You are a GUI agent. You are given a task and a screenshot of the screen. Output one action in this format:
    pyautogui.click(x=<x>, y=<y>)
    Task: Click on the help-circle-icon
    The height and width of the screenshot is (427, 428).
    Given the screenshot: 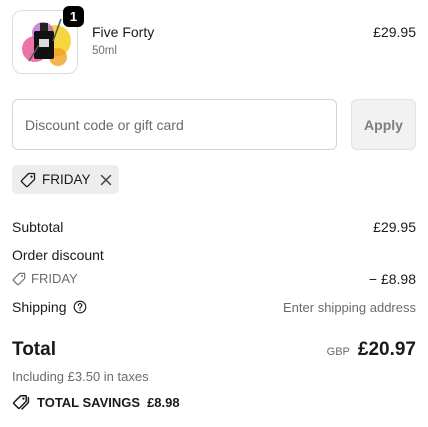 What is the action you would take?
    pyautogui.click(x=80, y=307)
    